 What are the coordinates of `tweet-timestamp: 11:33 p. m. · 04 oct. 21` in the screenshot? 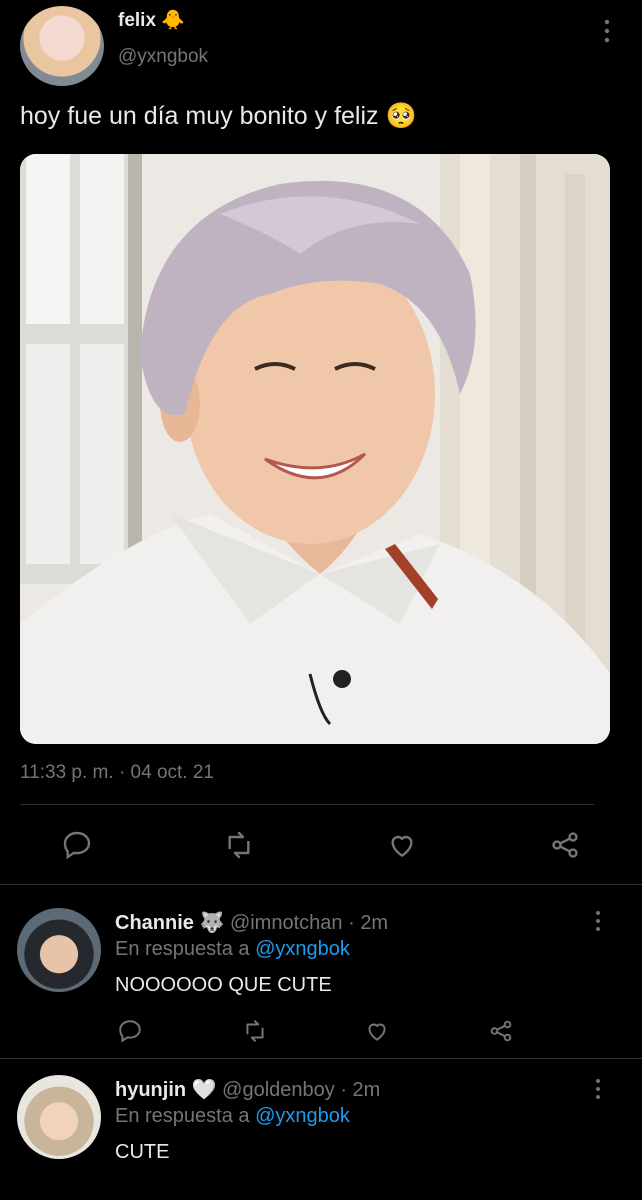 It's located at (117, 773).